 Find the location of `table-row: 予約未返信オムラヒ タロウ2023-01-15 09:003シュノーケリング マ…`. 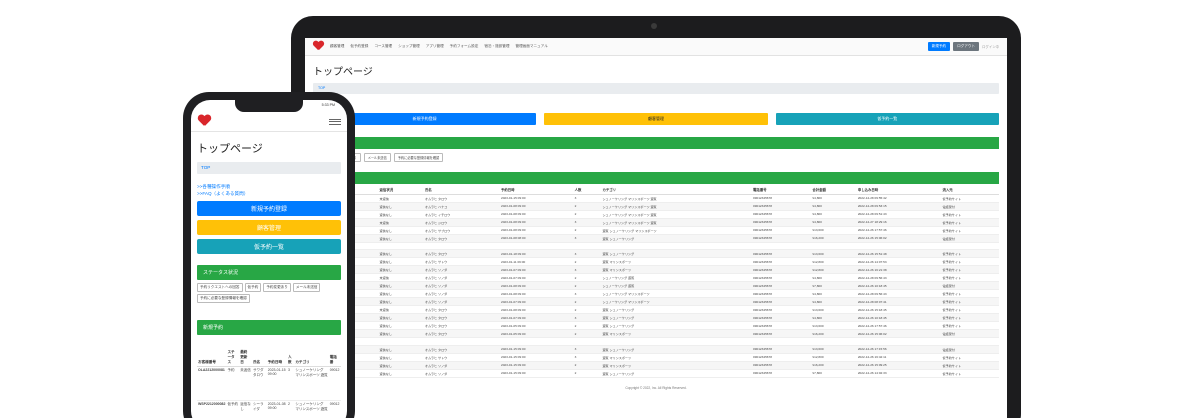

table-row: 予約未返信オムラヒ タロウ2023-01-15 09:003シュノーケリング マ… is located at coordinates (656, 198).